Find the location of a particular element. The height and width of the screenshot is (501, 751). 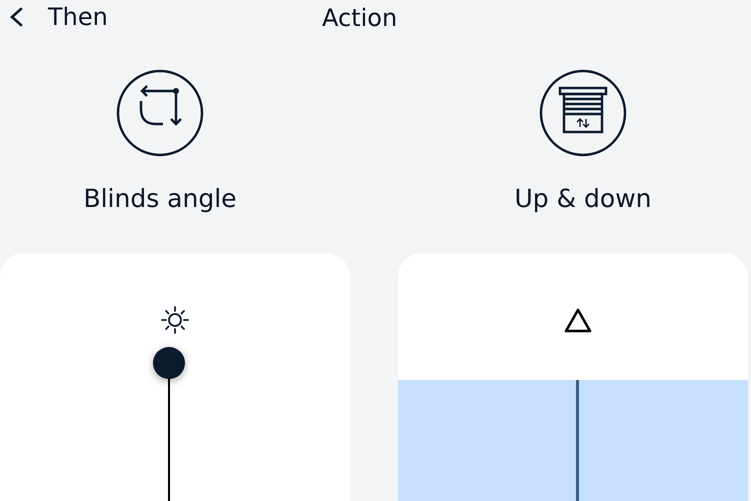

page-title: Action is located at coordinates (360, 18).